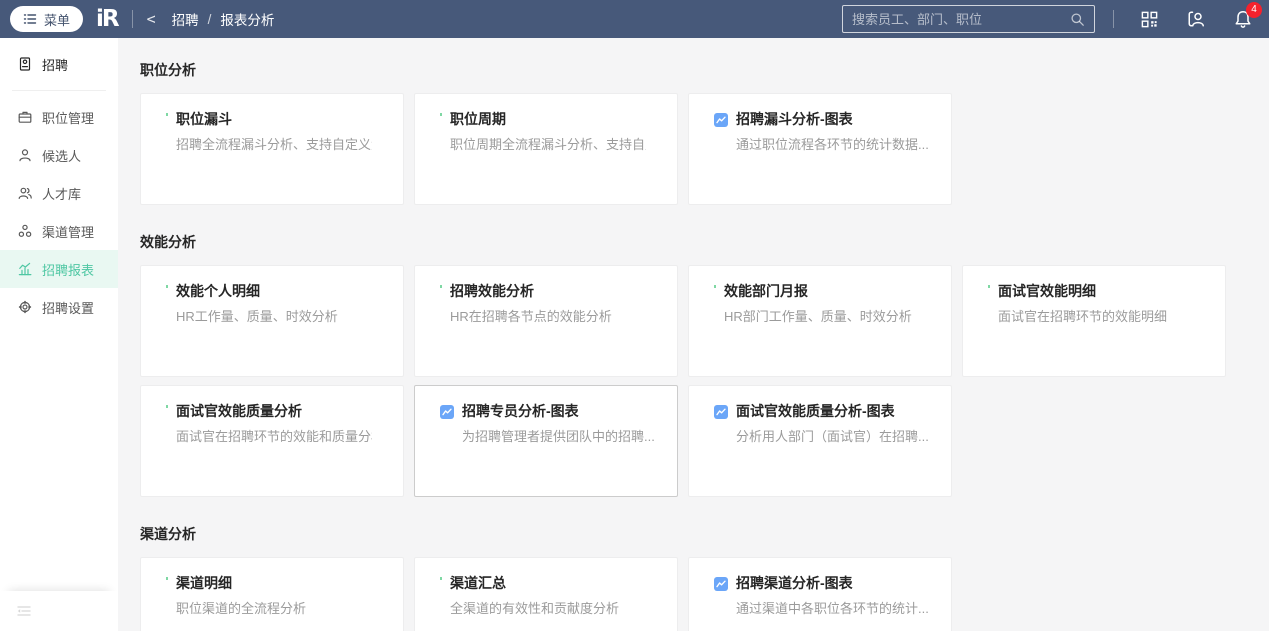  Describe the element at coordinates (25, 269) in the screenshot. I see `chart-icon` at that location.